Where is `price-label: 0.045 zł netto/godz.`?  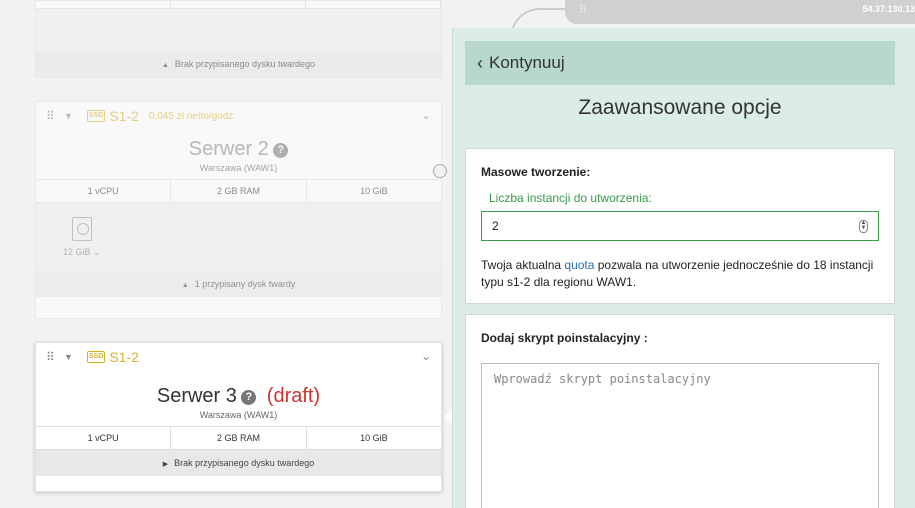 price-label: 0.045 zł netto/godz. is located at coordinates (192, 116).